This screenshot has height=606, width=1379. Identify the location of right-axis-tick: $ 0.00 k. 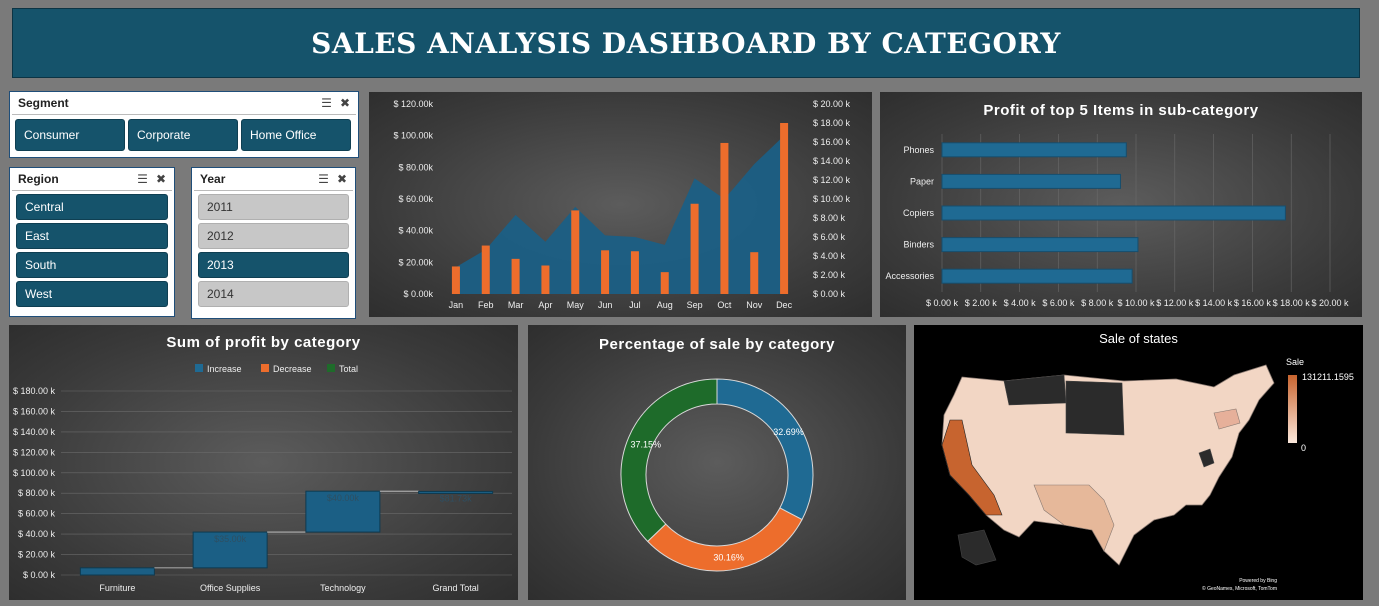
(829, 294).